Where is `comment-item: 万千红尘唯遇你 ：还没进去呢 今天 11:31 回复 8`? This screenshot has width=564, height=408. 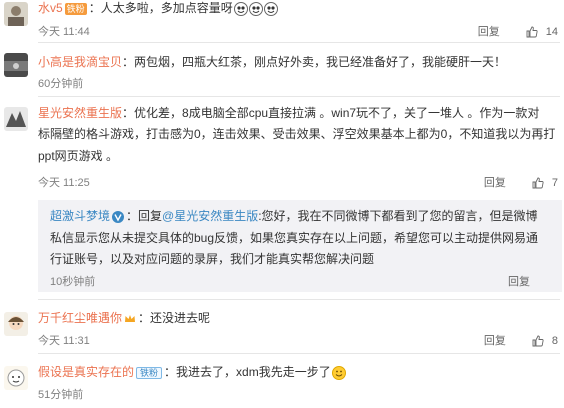
comment-item: 万千红尘唯遇你 ：还没进去呢 今天 11:31 回复 8 is located at coordinates (282, 326).